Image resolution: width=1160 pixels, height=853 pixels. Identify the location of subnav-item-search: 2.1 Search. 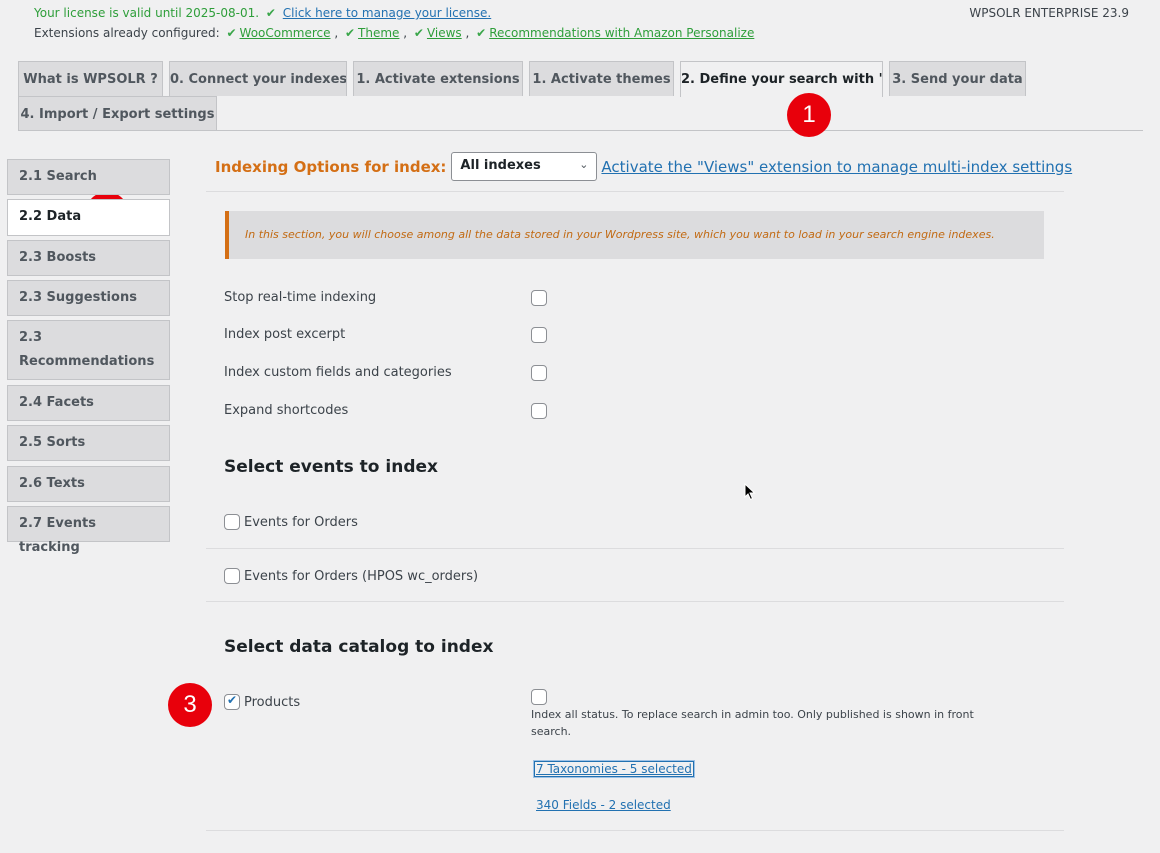
(88, 177).